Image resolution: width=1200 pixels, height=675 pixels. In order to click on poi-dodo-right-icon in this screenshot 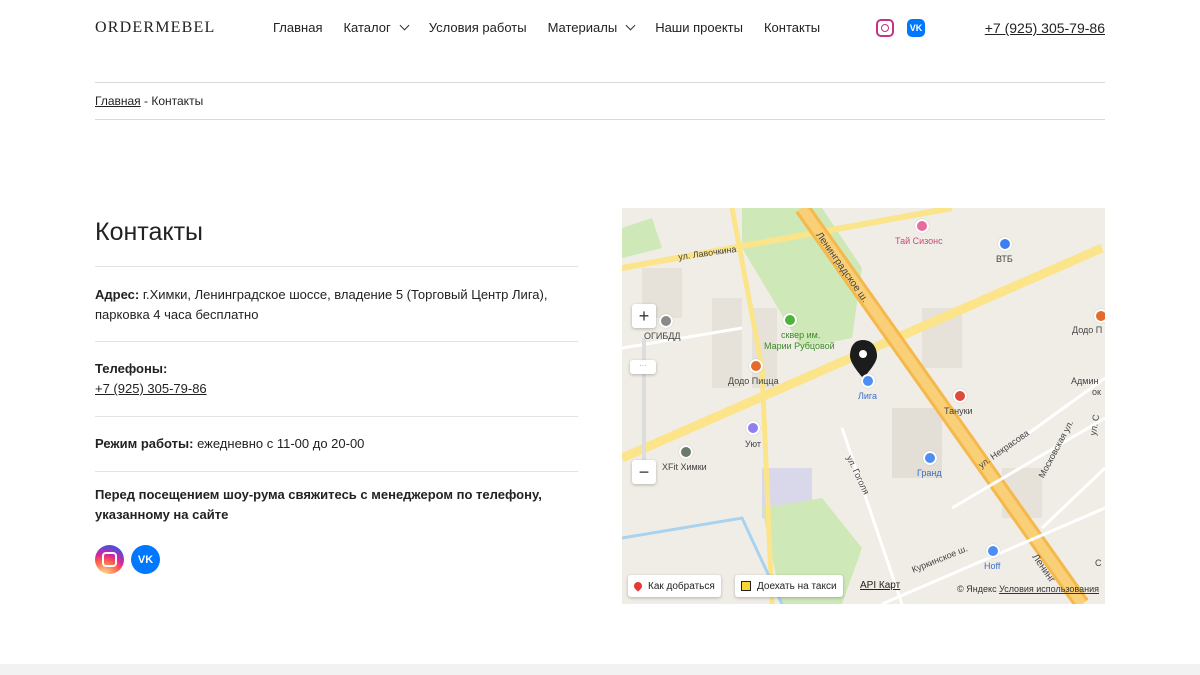, I will do `click(1099, 316)`.